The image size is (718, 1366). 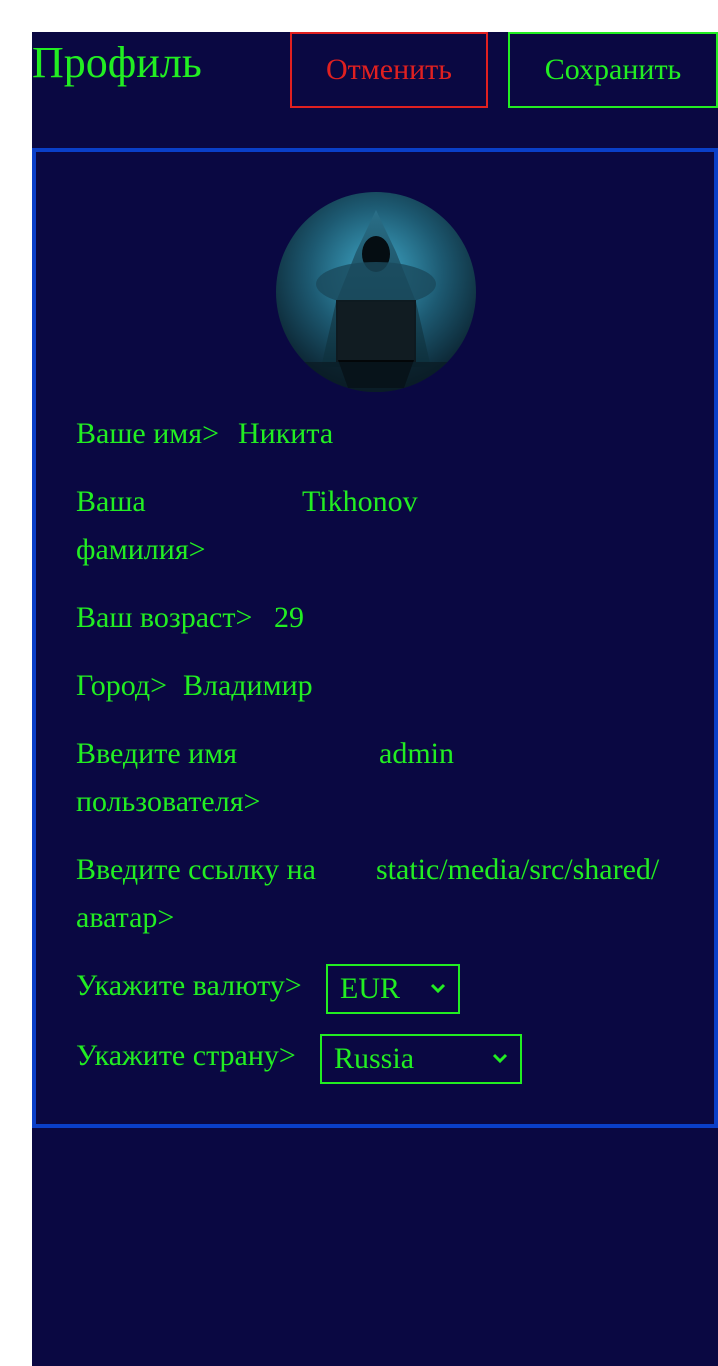 I want to click on username-value: admin, so click(x=416, y=754).